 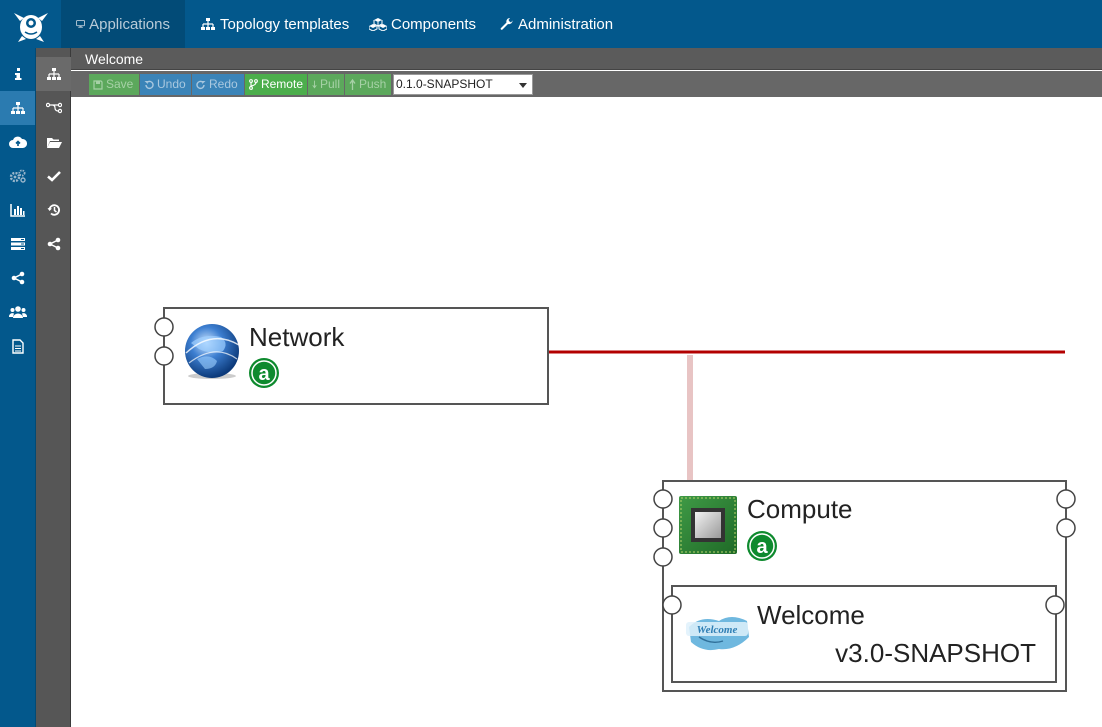 I want to click on git-share-button, so click(x=53, y=244).